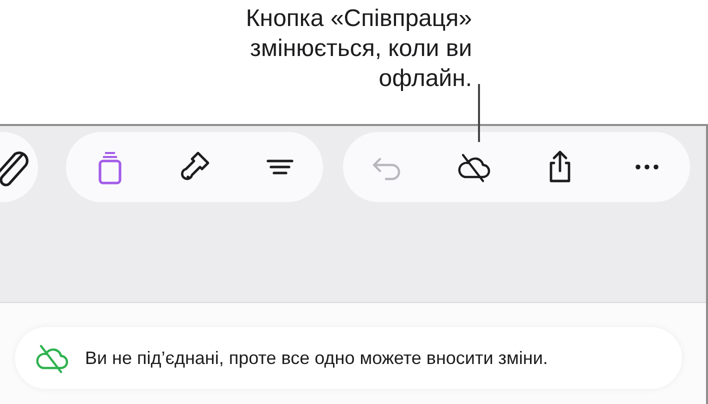 The width and height of the screenshot is (708, 404). I want to click on offline-message: Ви не під’єднані, проте все одно можете вносити зміни., so click(316, 358).